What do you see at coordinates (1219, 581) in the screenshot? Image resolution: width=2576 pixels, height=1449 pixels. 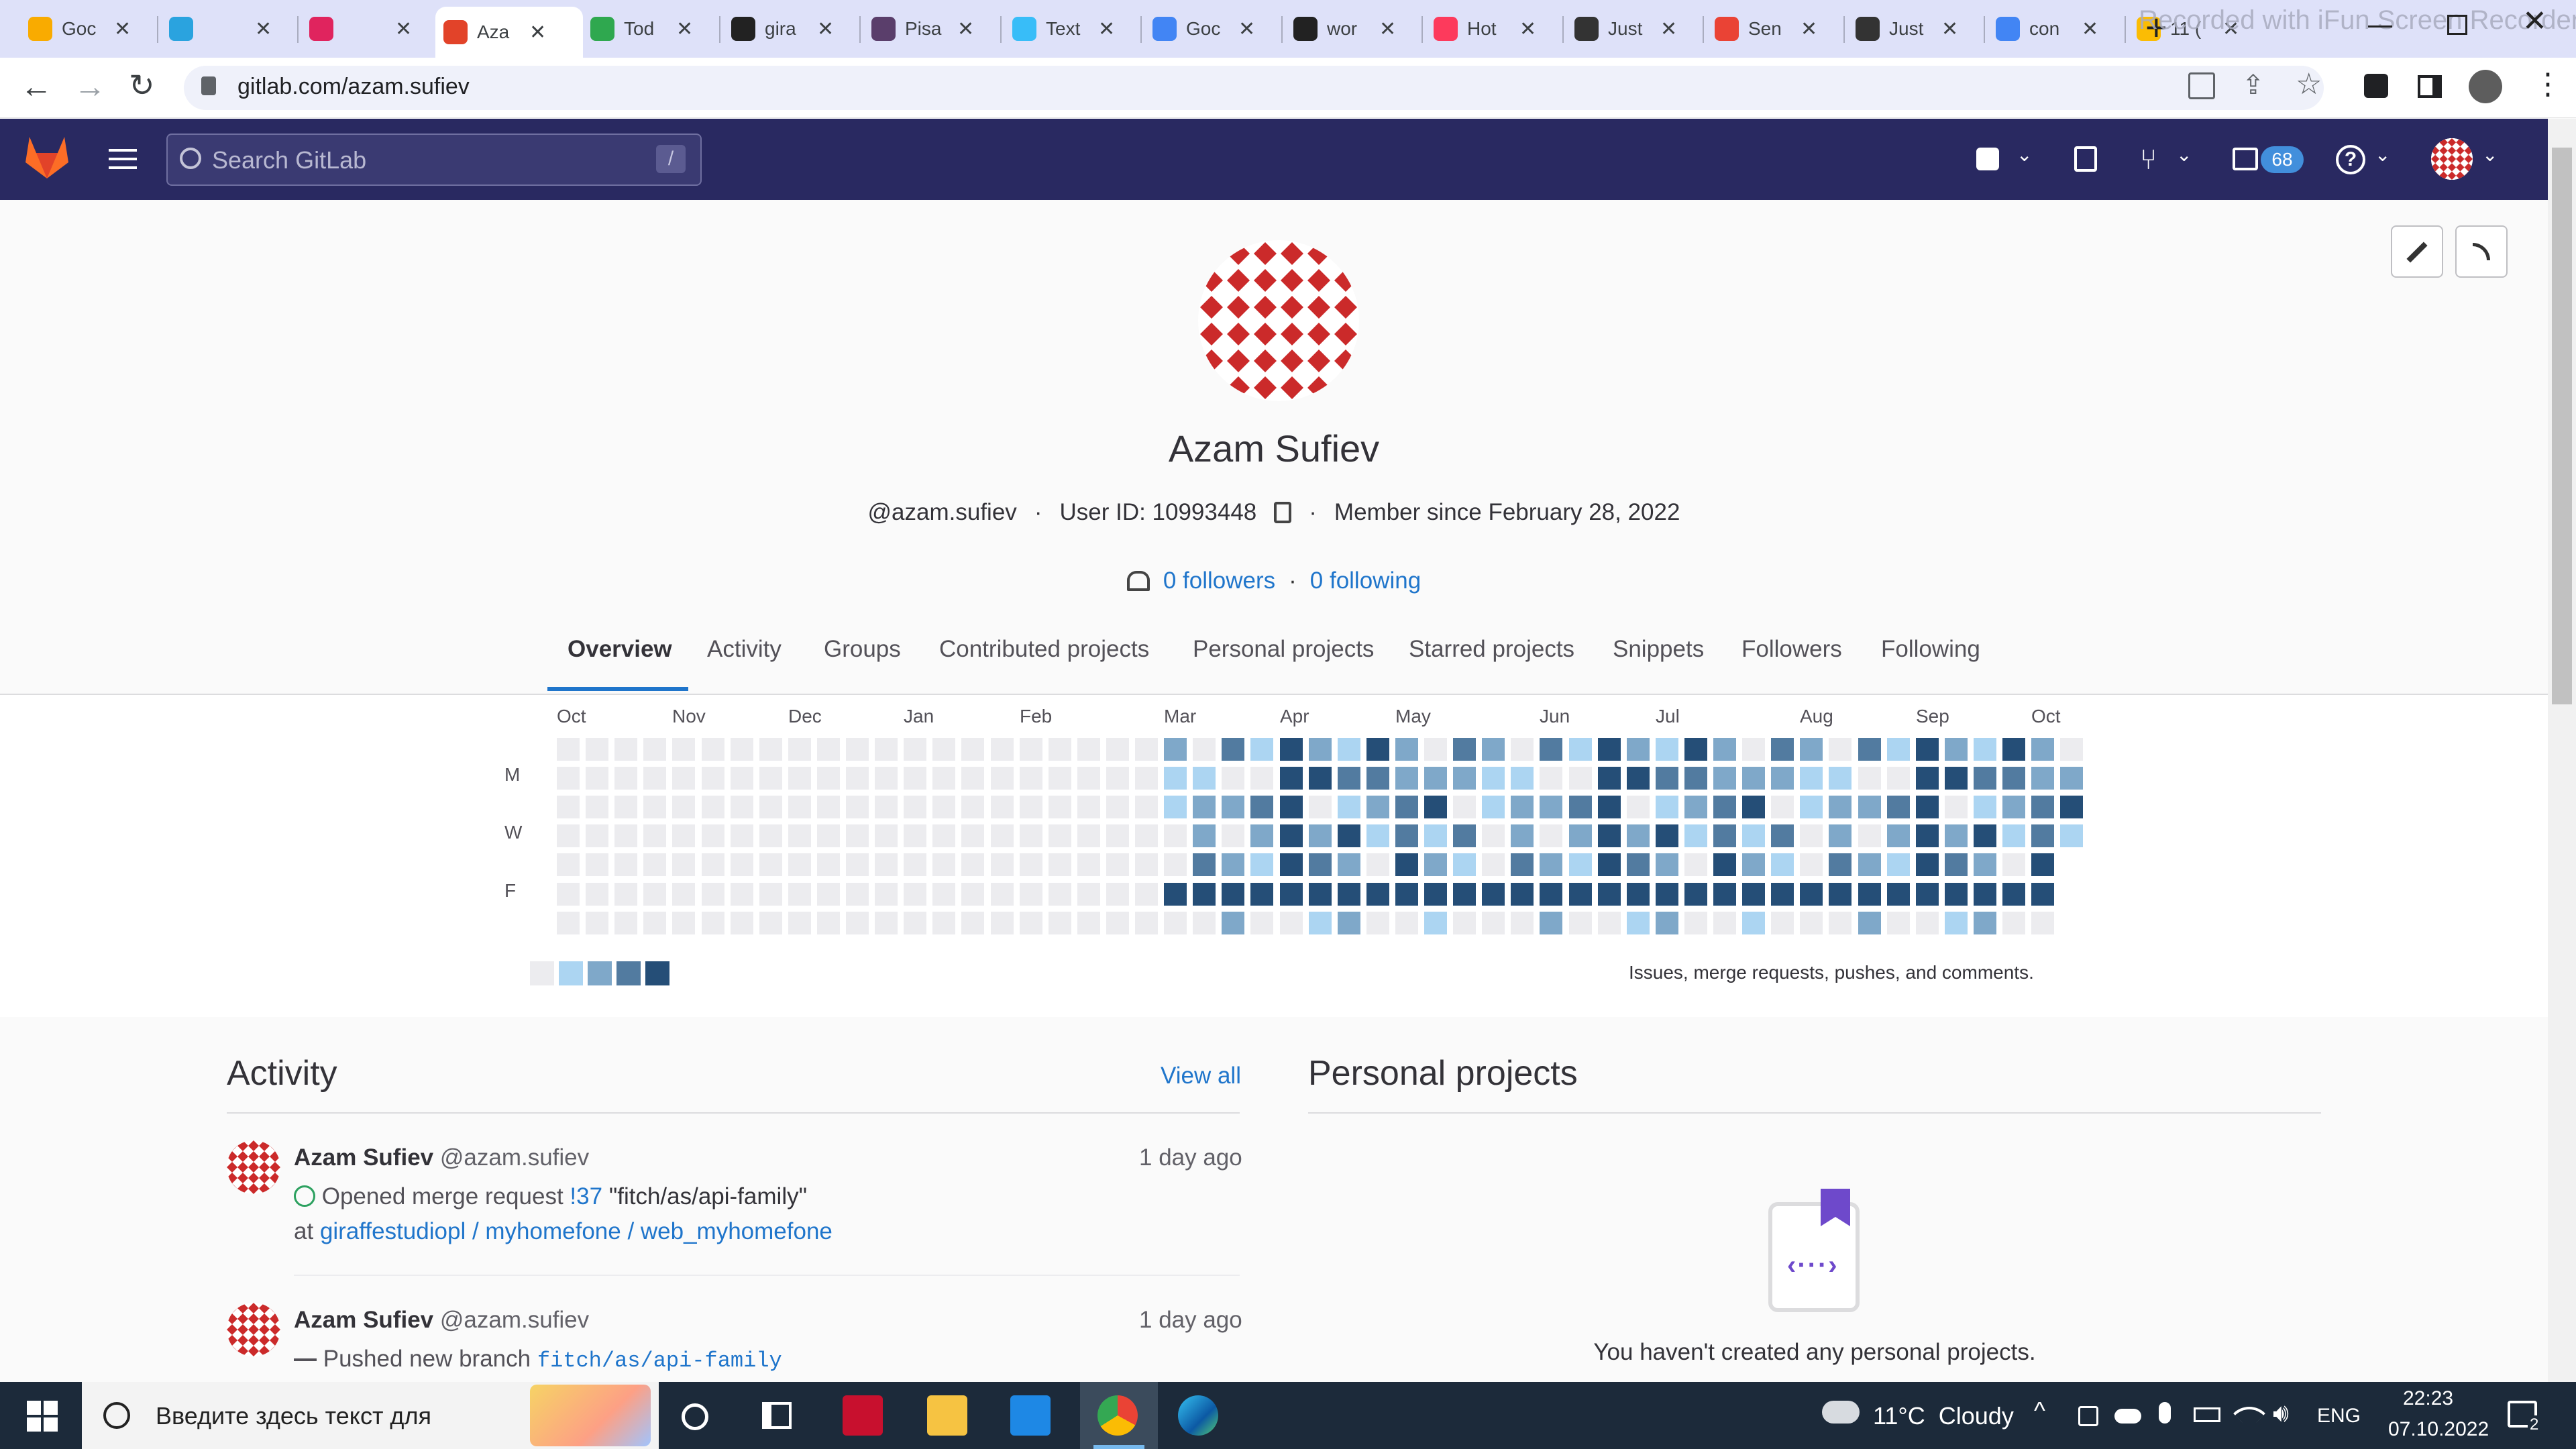 I see `followers-link: 0 followers` at bounding box center [1219, 581].